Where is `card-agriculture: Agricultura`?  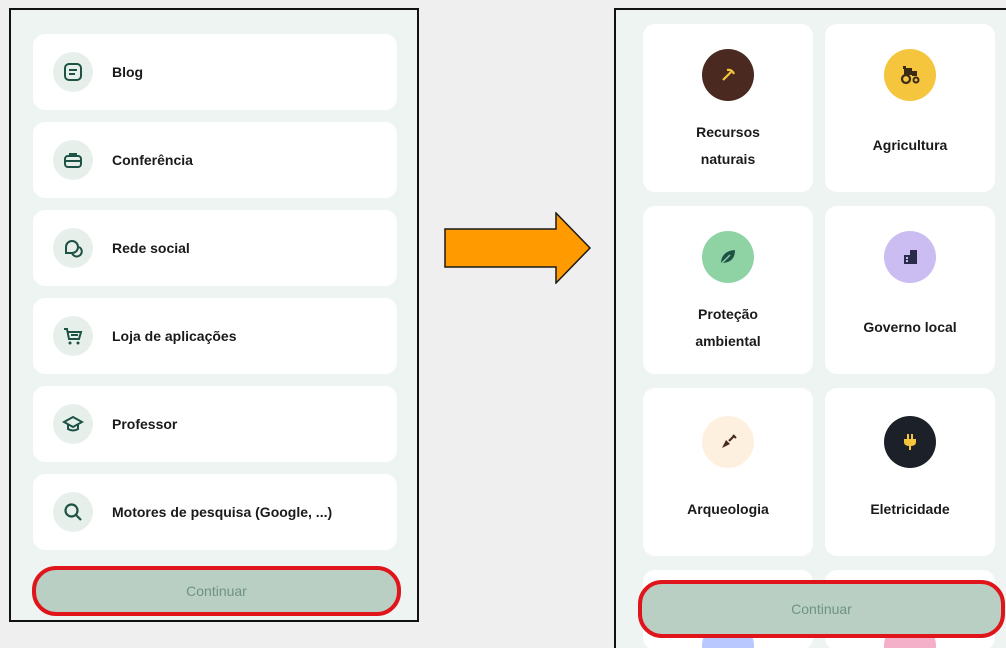
card-agriculture: Agricultura is located at coordinates (910, 108).